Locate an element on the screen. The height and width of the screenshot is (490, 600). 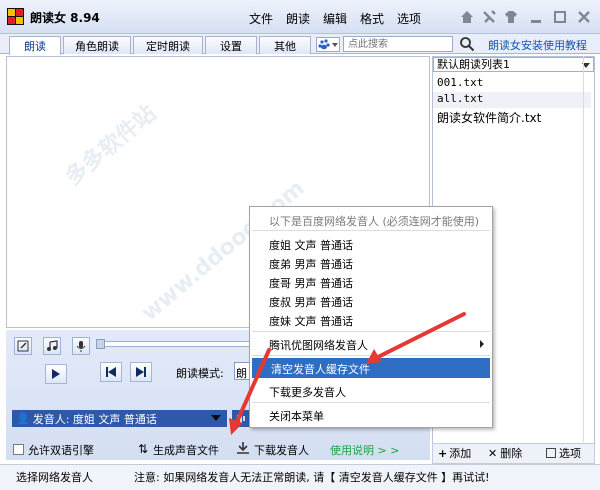
generate-audio-button: 生成声音文件 is located at coordinates (186, 450).